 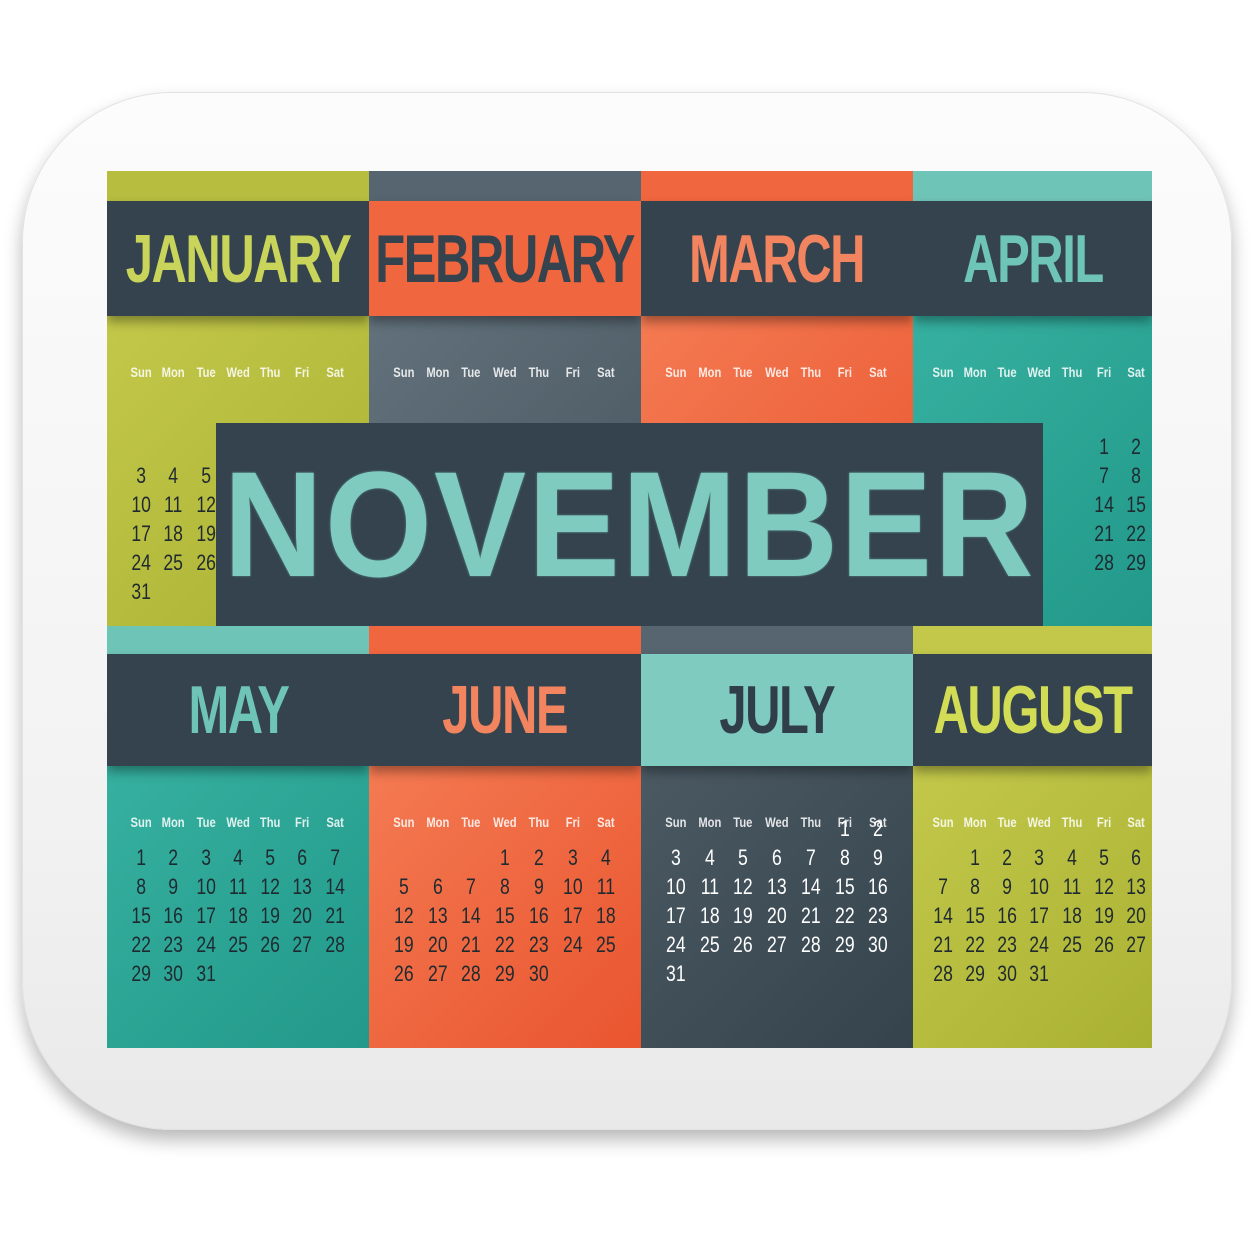 I want to click on banner-title: NOVEMBER, so click(x=629, y=524).